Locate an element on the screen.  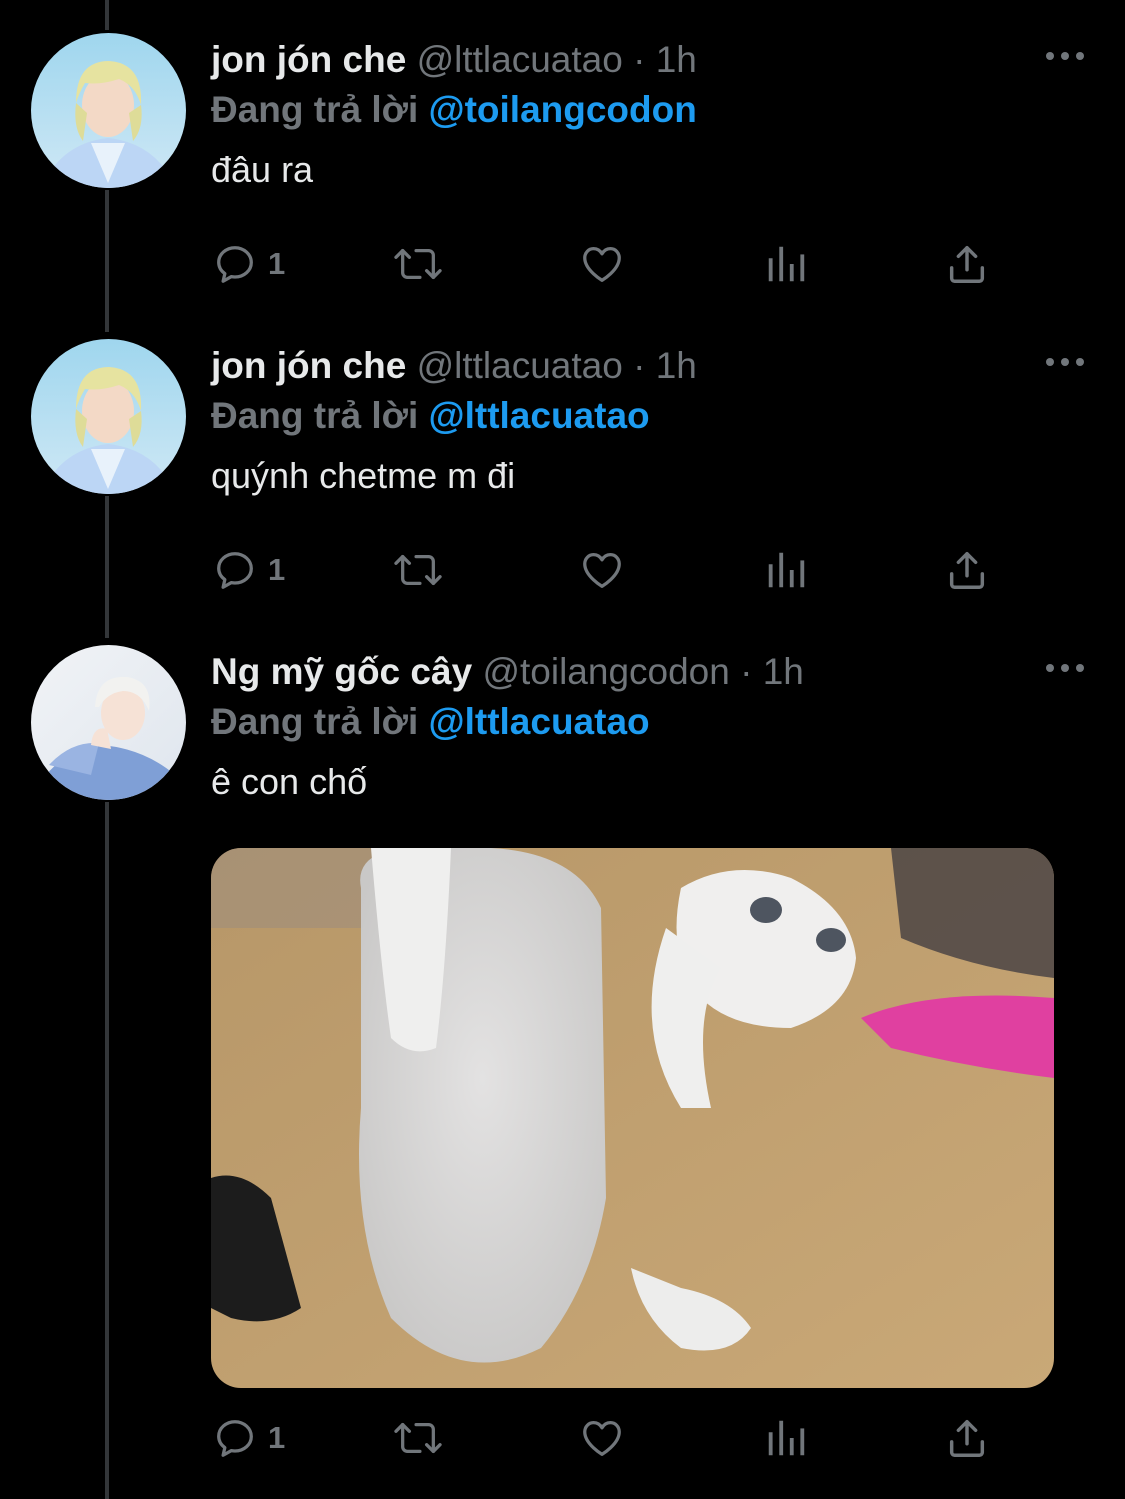
tweet-header: Ng mỹ gốc cây @toilangcodon · 1h is located at coordinates (648, 672).